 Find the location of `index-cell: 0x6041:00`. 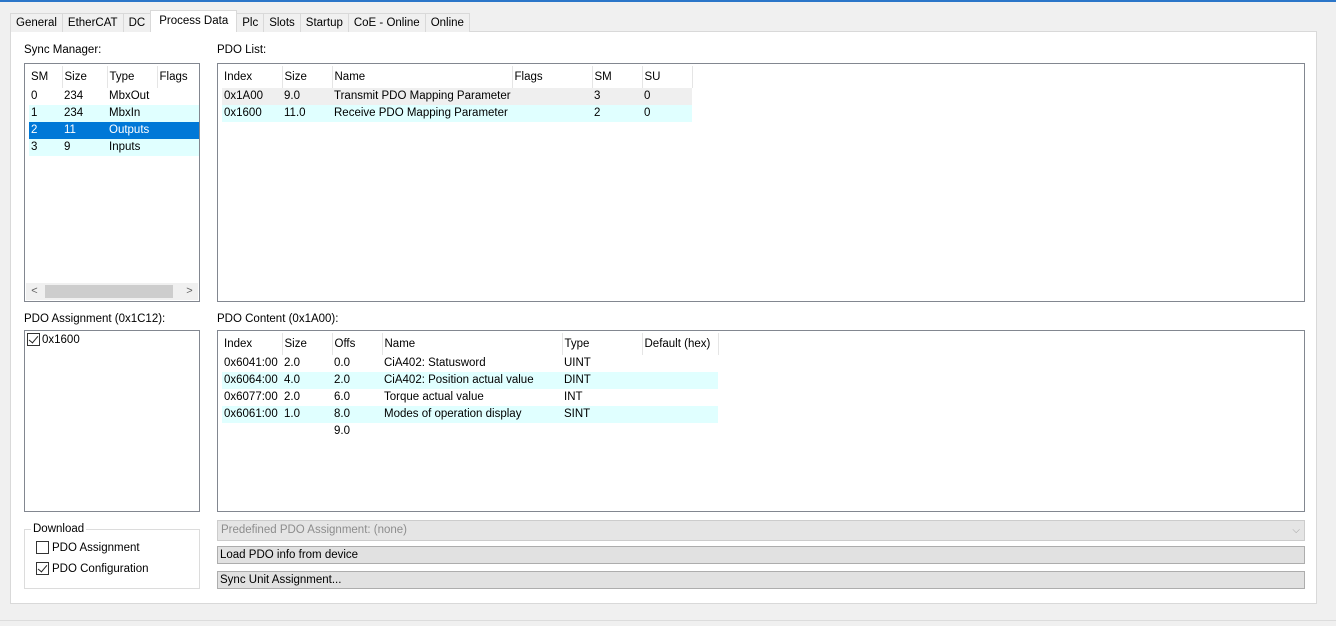

index-cell: 0x6041:00 is located at coordinates (251, 363).